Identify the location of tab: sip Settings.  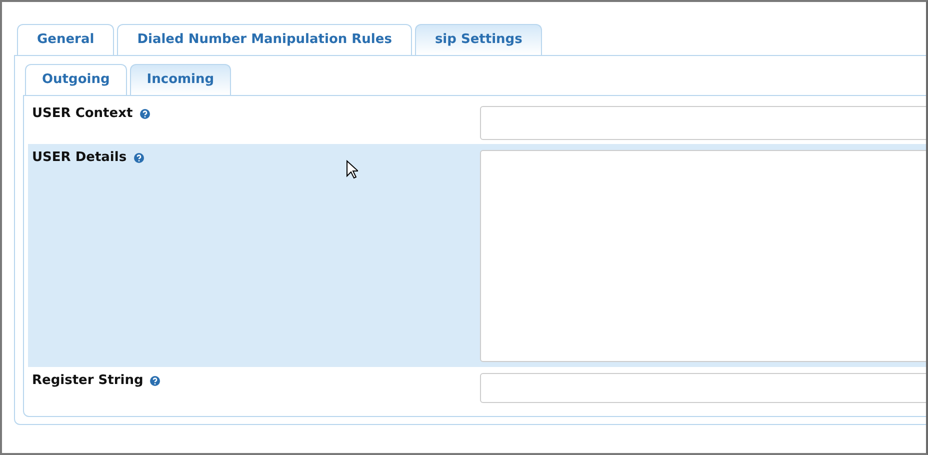
(478, 39).